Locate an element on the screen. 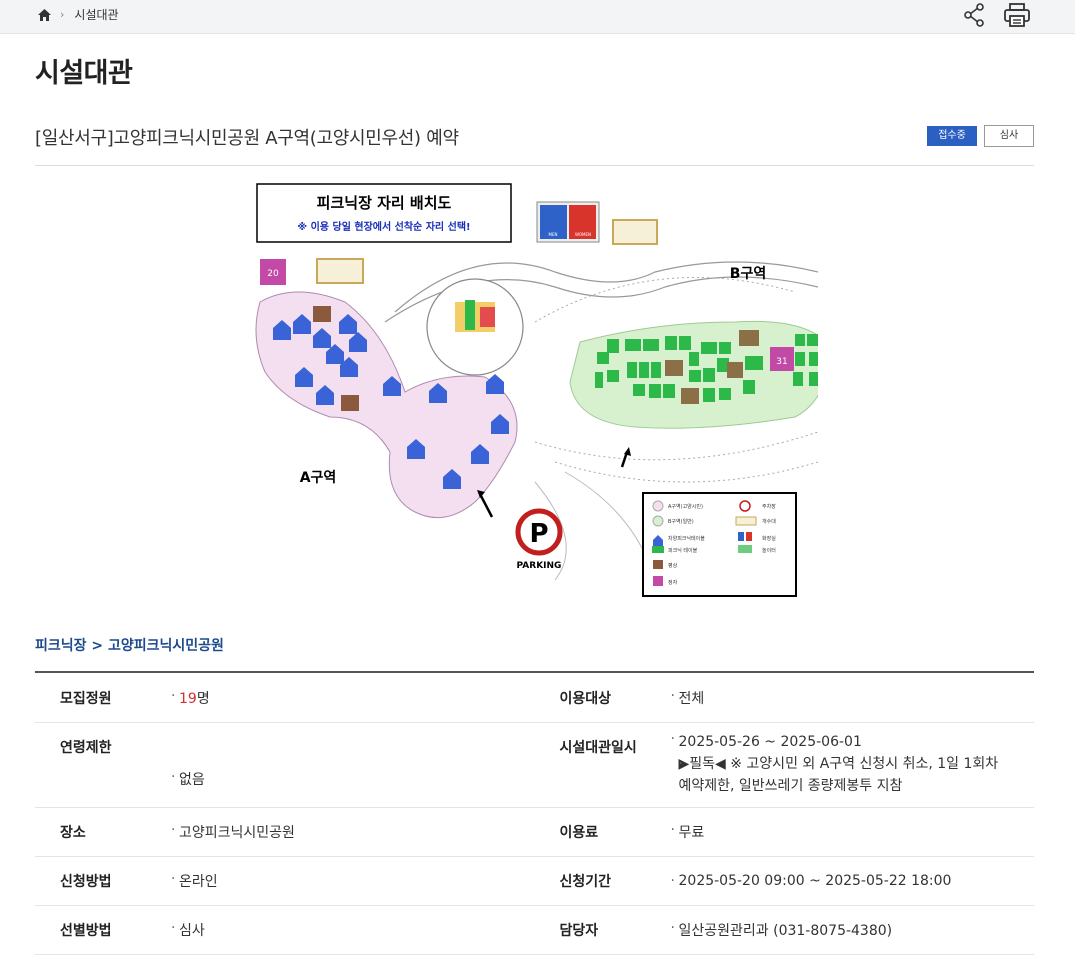 The image size is (1075, 955). parking-label: PARKING is located at coordinates (539, 566).